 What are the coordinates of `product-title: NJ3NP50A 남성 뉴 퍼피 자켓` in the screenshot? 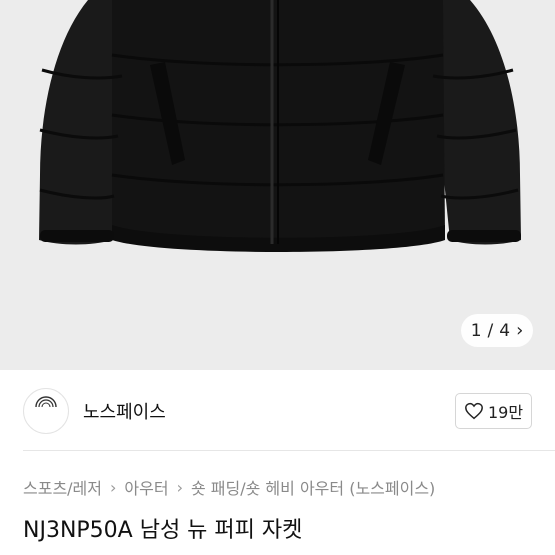 It's located at (163, 530).